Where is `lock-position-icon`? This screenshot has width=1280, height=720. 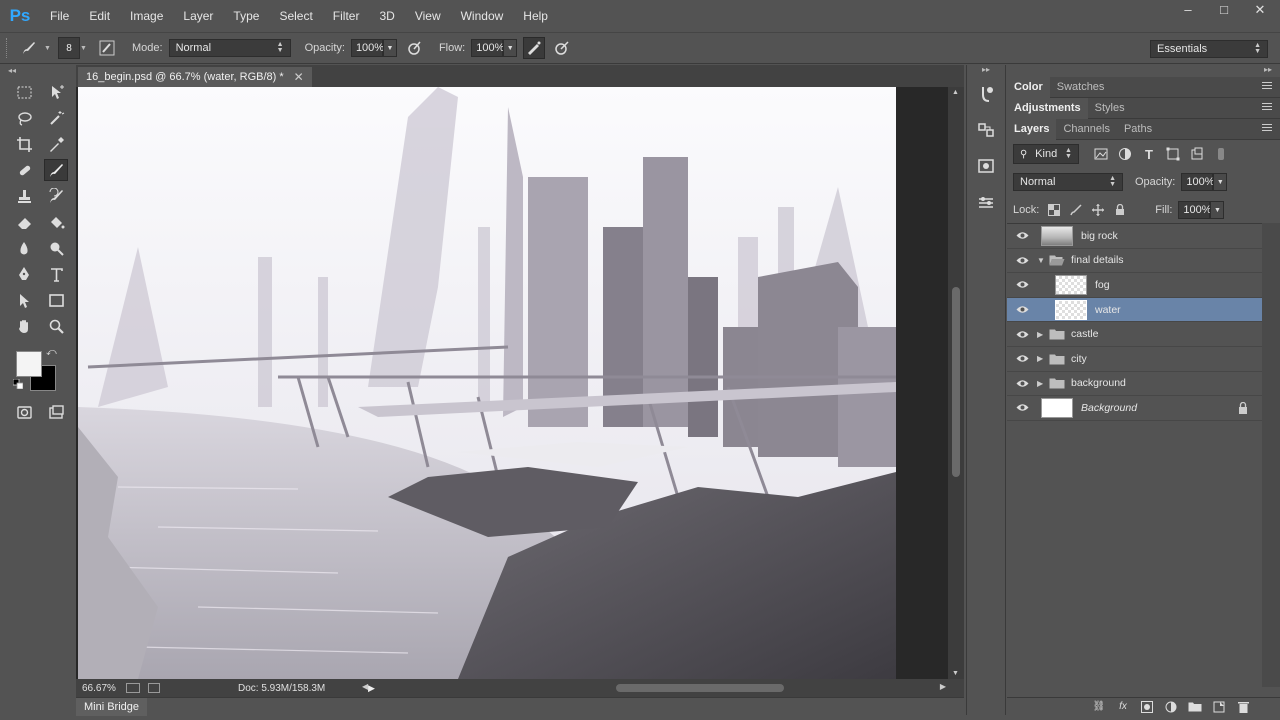
lock-position-icon is located at coordinates (1098, 210).